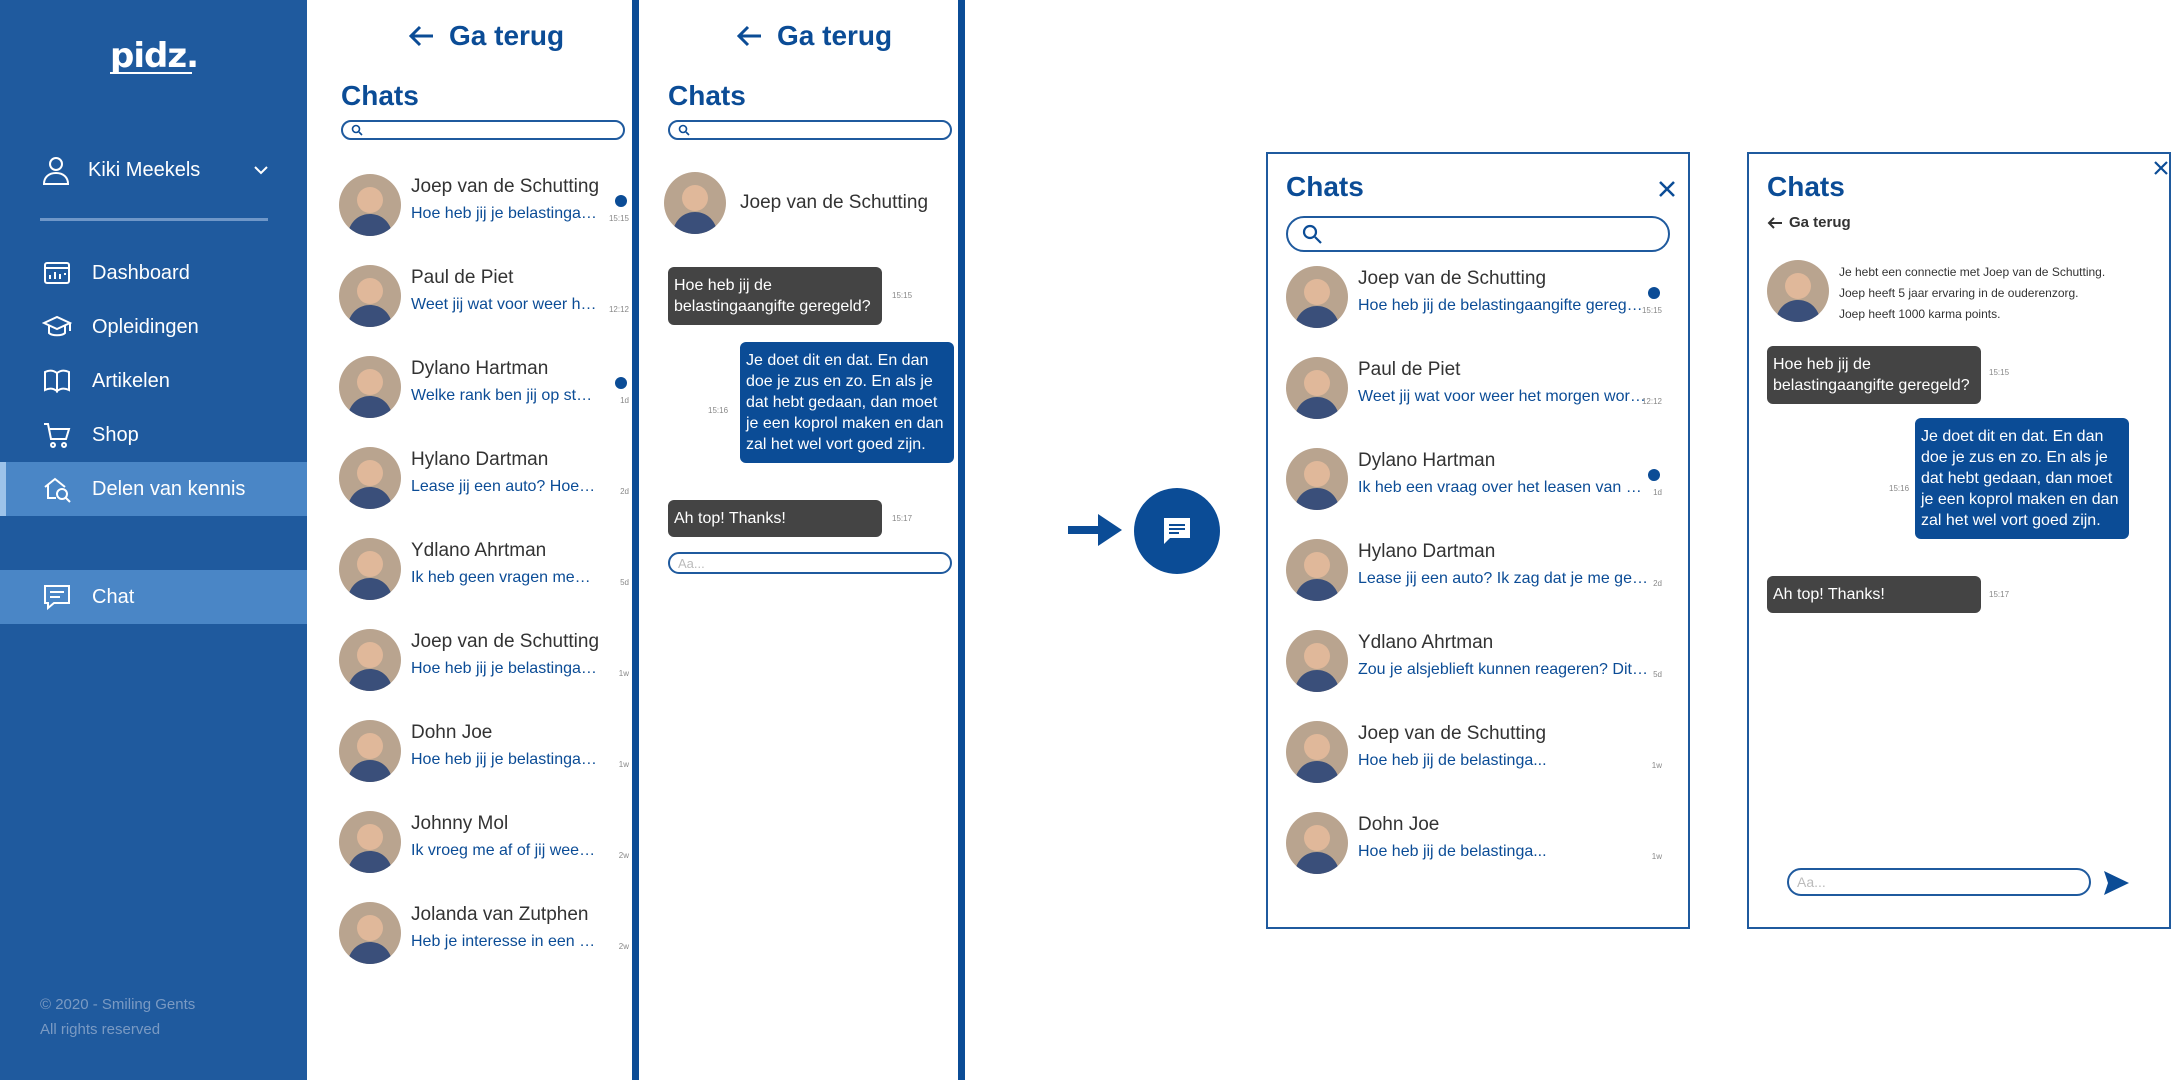  I want to click on nav-label: Delen van kennis, so click(169, 488).